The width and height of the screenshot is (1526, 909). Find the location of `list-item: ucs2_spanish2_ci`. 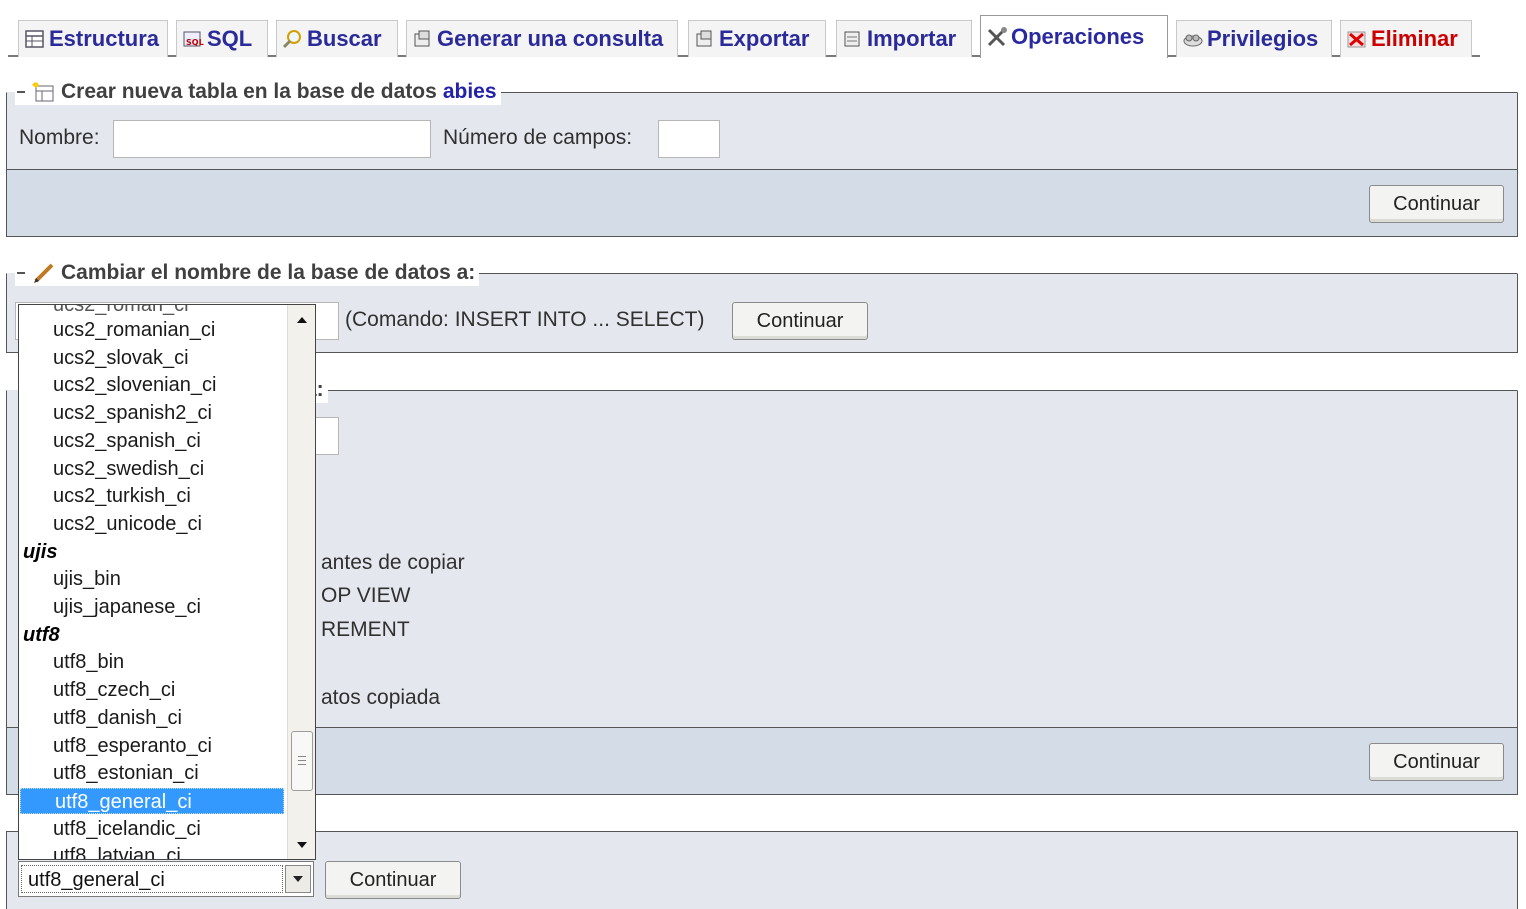

list-item: ucs2_spanish2_ci is located at coordinates (152, 413).